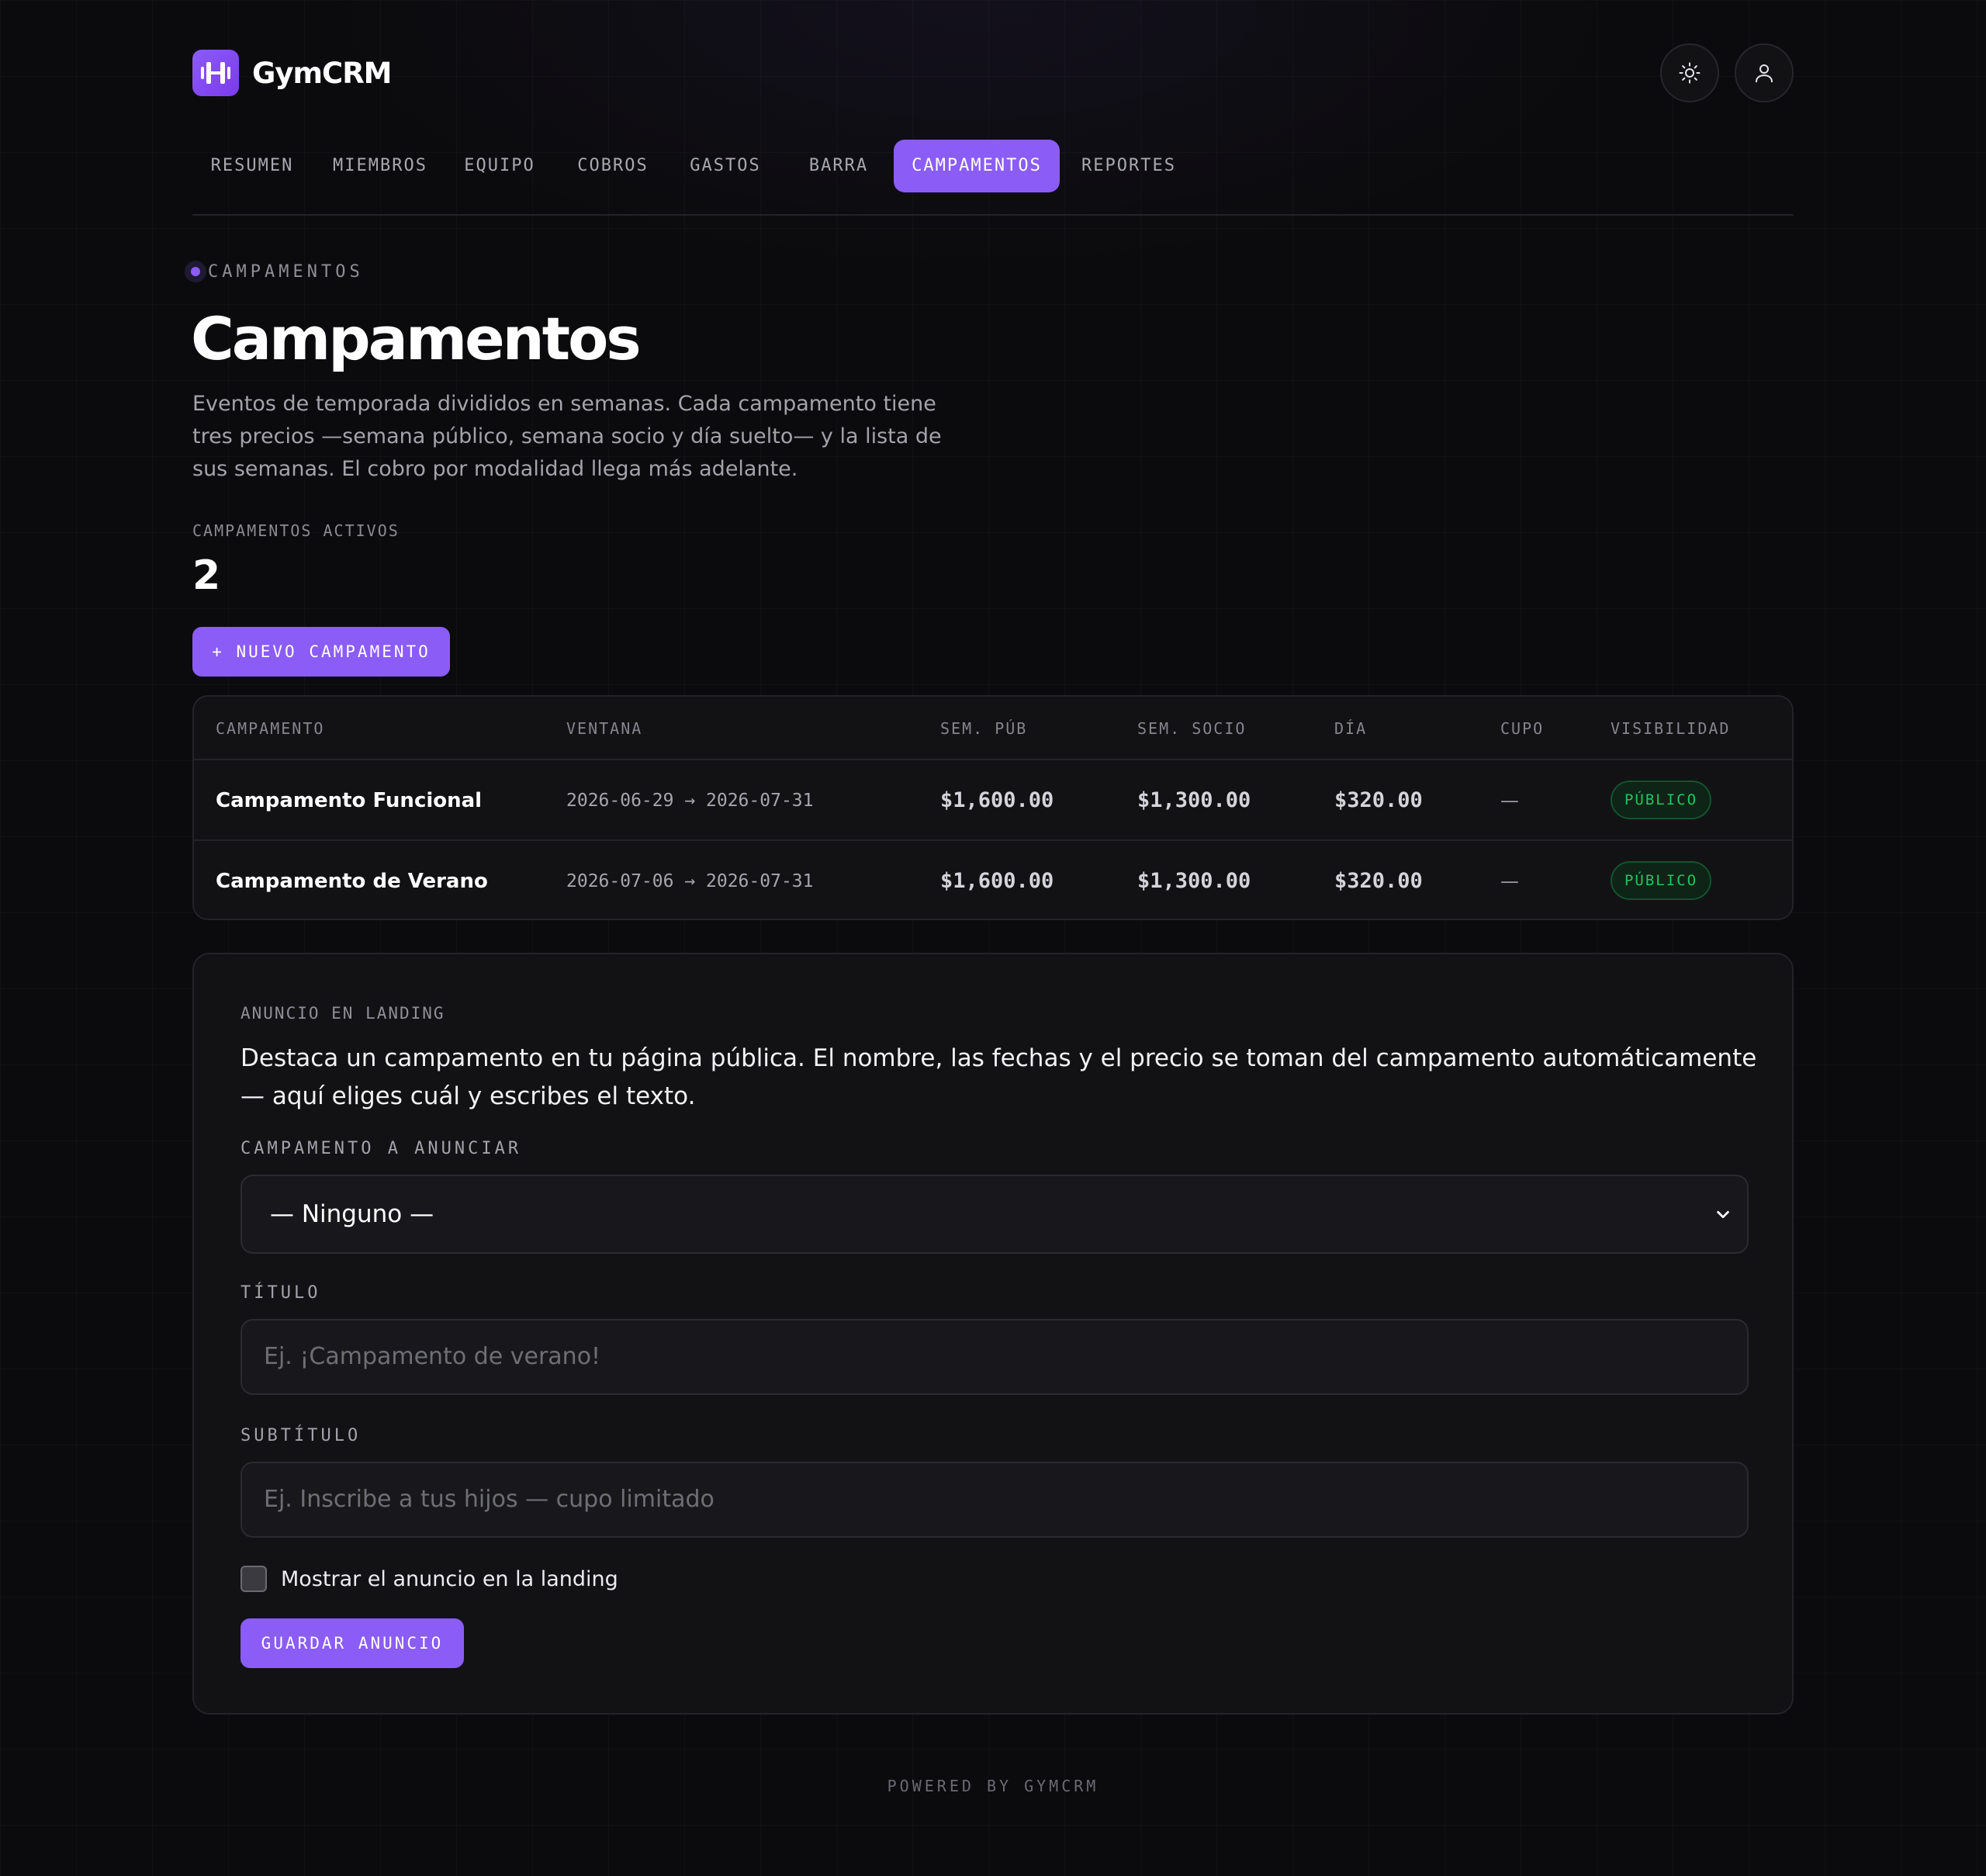 The image size is (1986, 1876). What do you see at coordinates (994, 1357) in the screenshot?
I see `title-input: Ej. ¡Campamento de verano!` at bounding box center [994, 1357].